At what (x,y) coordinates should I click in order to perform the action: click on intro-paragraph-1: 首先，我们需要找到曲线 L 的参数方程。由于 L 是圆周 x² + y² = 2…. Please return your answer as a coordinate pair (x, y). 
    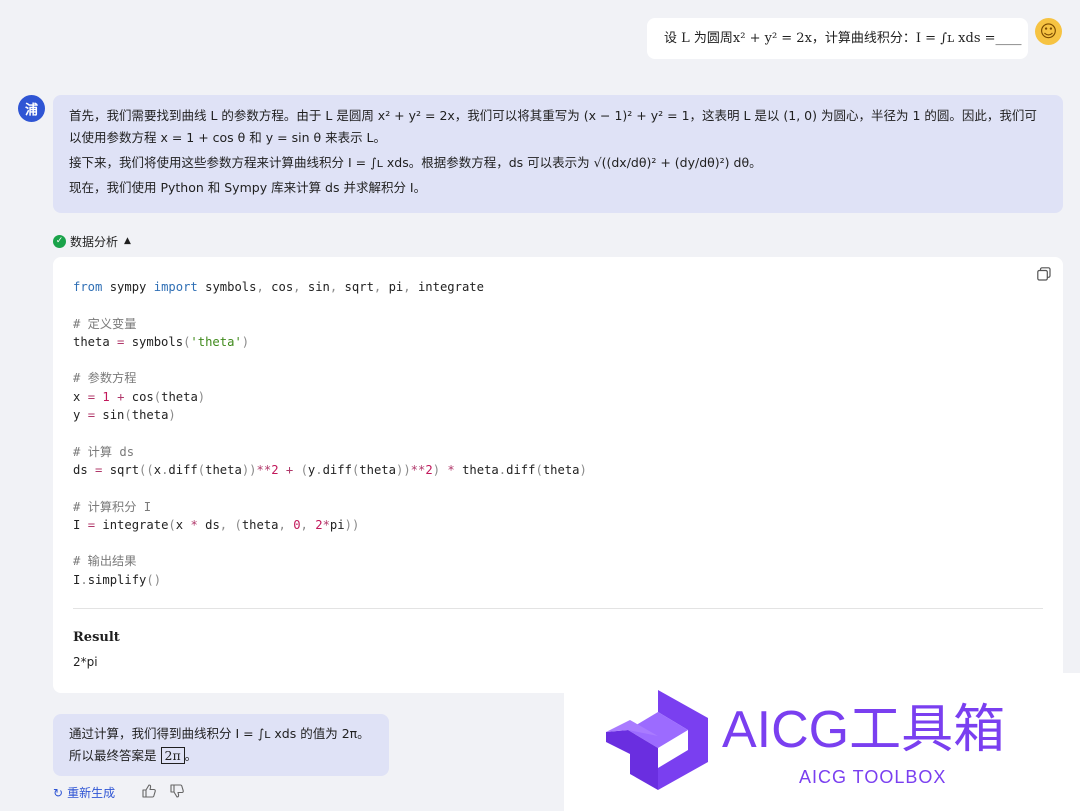
    Looking at the image, I should click on (553, 126).